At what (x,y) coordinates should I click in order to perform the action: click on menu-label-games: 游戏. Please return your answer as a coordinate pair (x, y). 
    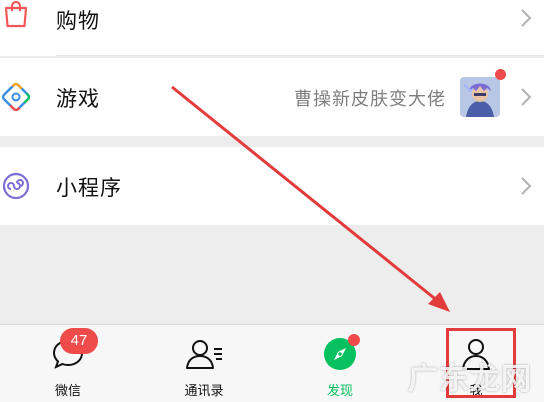
    Looking at the image, I should click on (78, 99).